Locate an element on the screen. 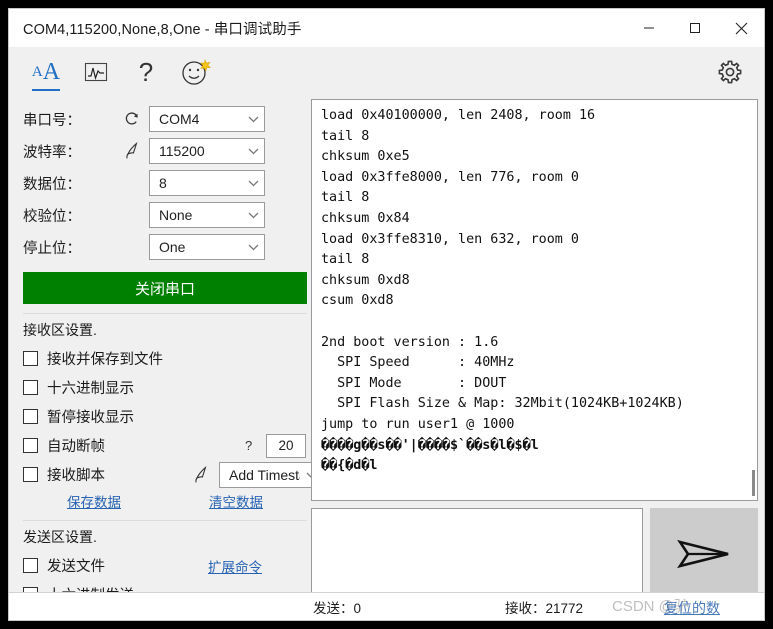 This screenshot has height=629, width=773. auto-frame-help-icon: ? is located at coordinates (248, 445).